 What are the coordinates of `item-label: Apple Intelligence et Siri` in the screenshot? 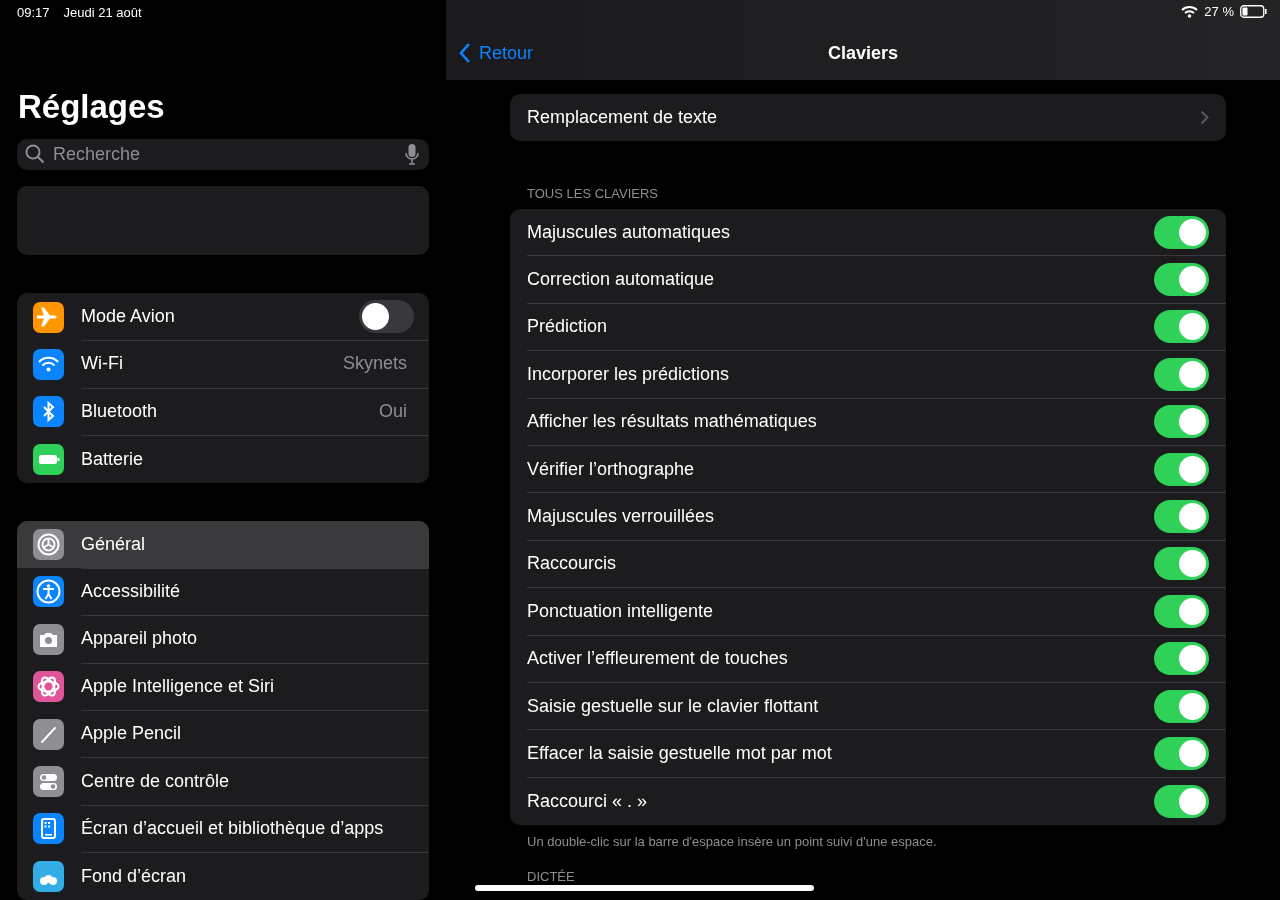 It's located at (178, 686).